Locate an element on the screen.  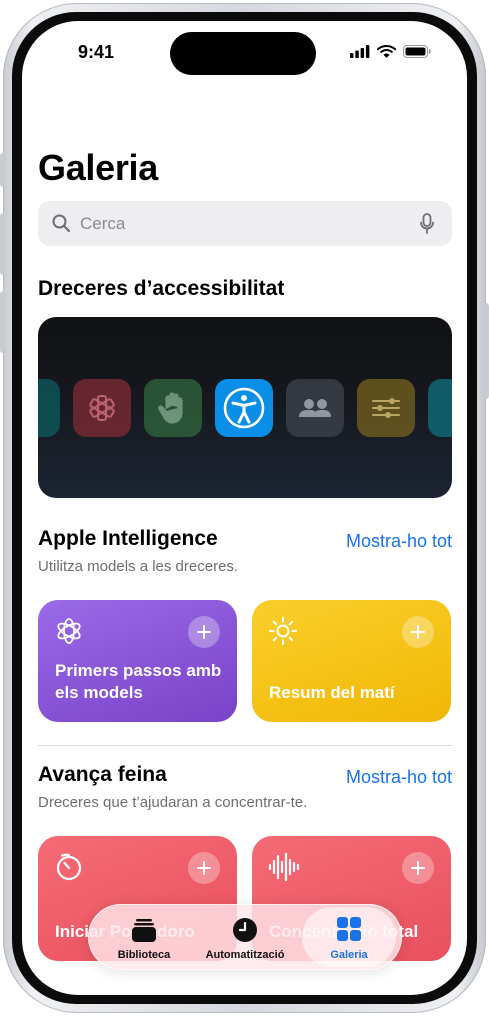
clock-icon is located at coordinates (245, 930).